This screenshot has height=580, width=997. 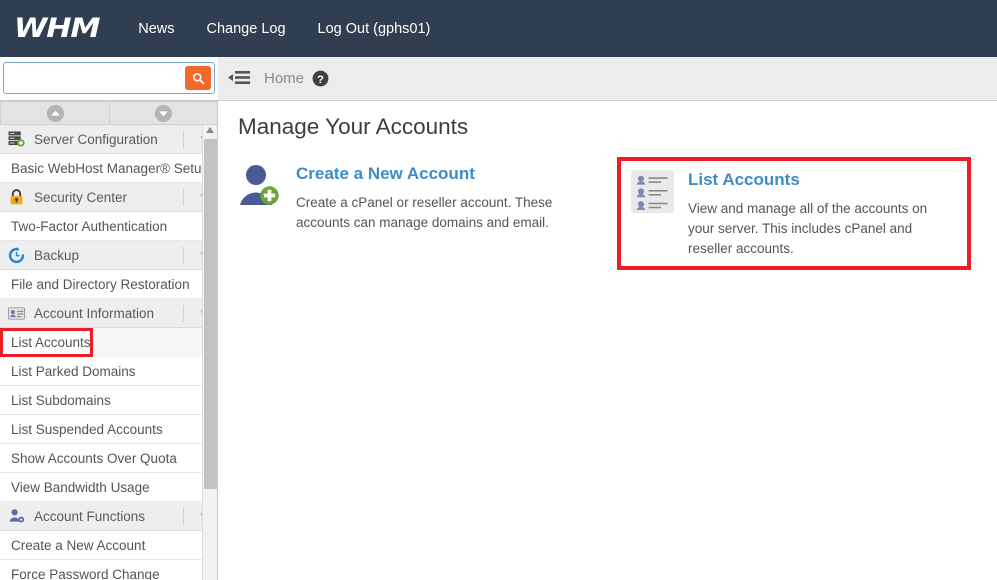 What do you see at coordinates (78, 545) in the screenshot?
I see `sidebar-item-label: Create a New Account` at bounding box center [78, 545].